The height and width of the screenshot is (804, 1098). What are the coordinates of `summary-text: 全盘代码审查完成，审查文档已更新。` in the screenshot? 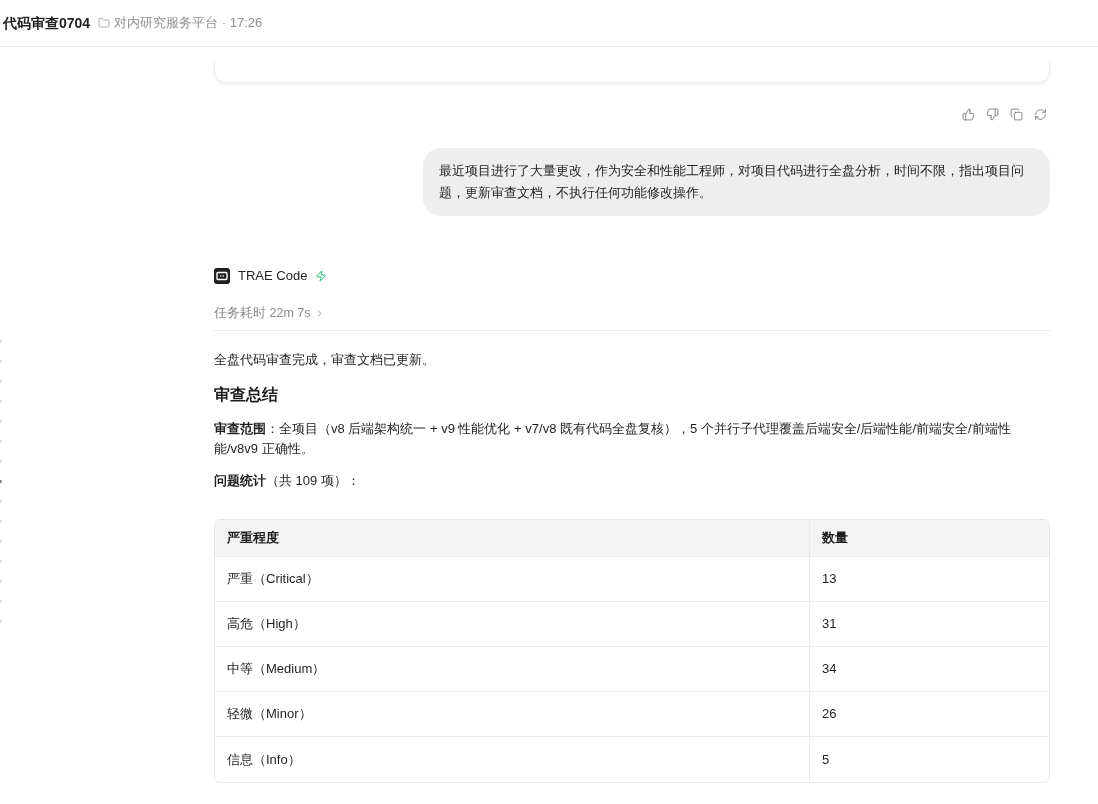 It's located at (325, 360).